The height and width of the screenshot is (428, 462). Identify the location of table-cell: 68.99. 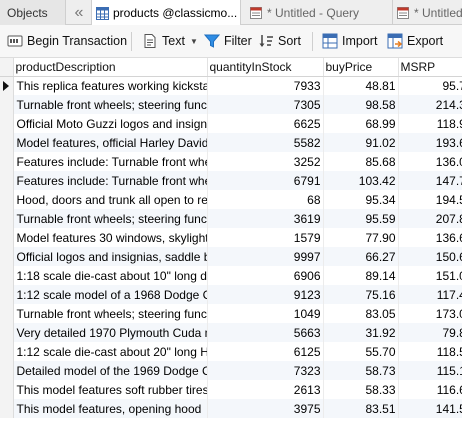
(361, 123).